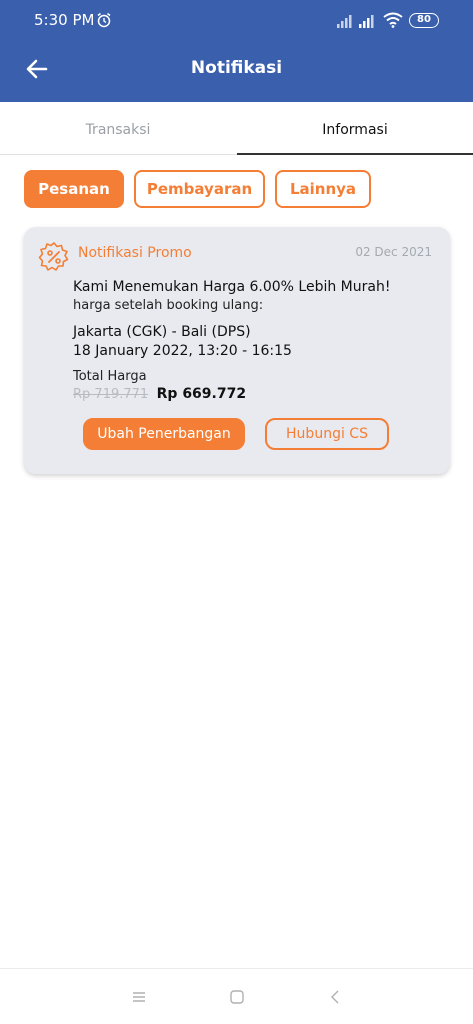 This screenshot has height=1024, width=473. What do you see at coordinates (53, 256) in the screenshot?
I see `promo-percent-icon` at bounding box center [53, 256].